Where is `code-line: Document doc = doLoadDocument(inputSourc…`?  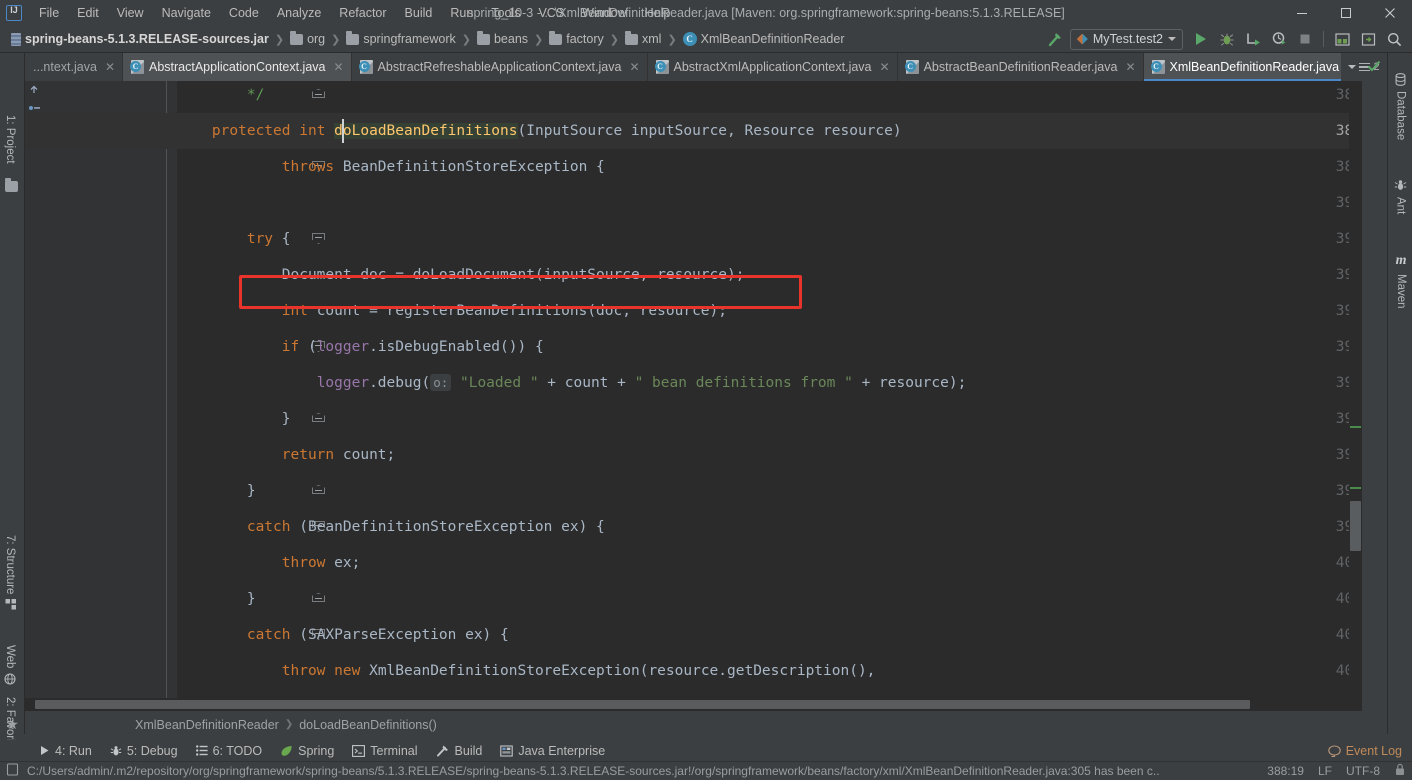 code-line: Document doc = doLoadDocument(inputSourc… is located at coordinates (769, 275).